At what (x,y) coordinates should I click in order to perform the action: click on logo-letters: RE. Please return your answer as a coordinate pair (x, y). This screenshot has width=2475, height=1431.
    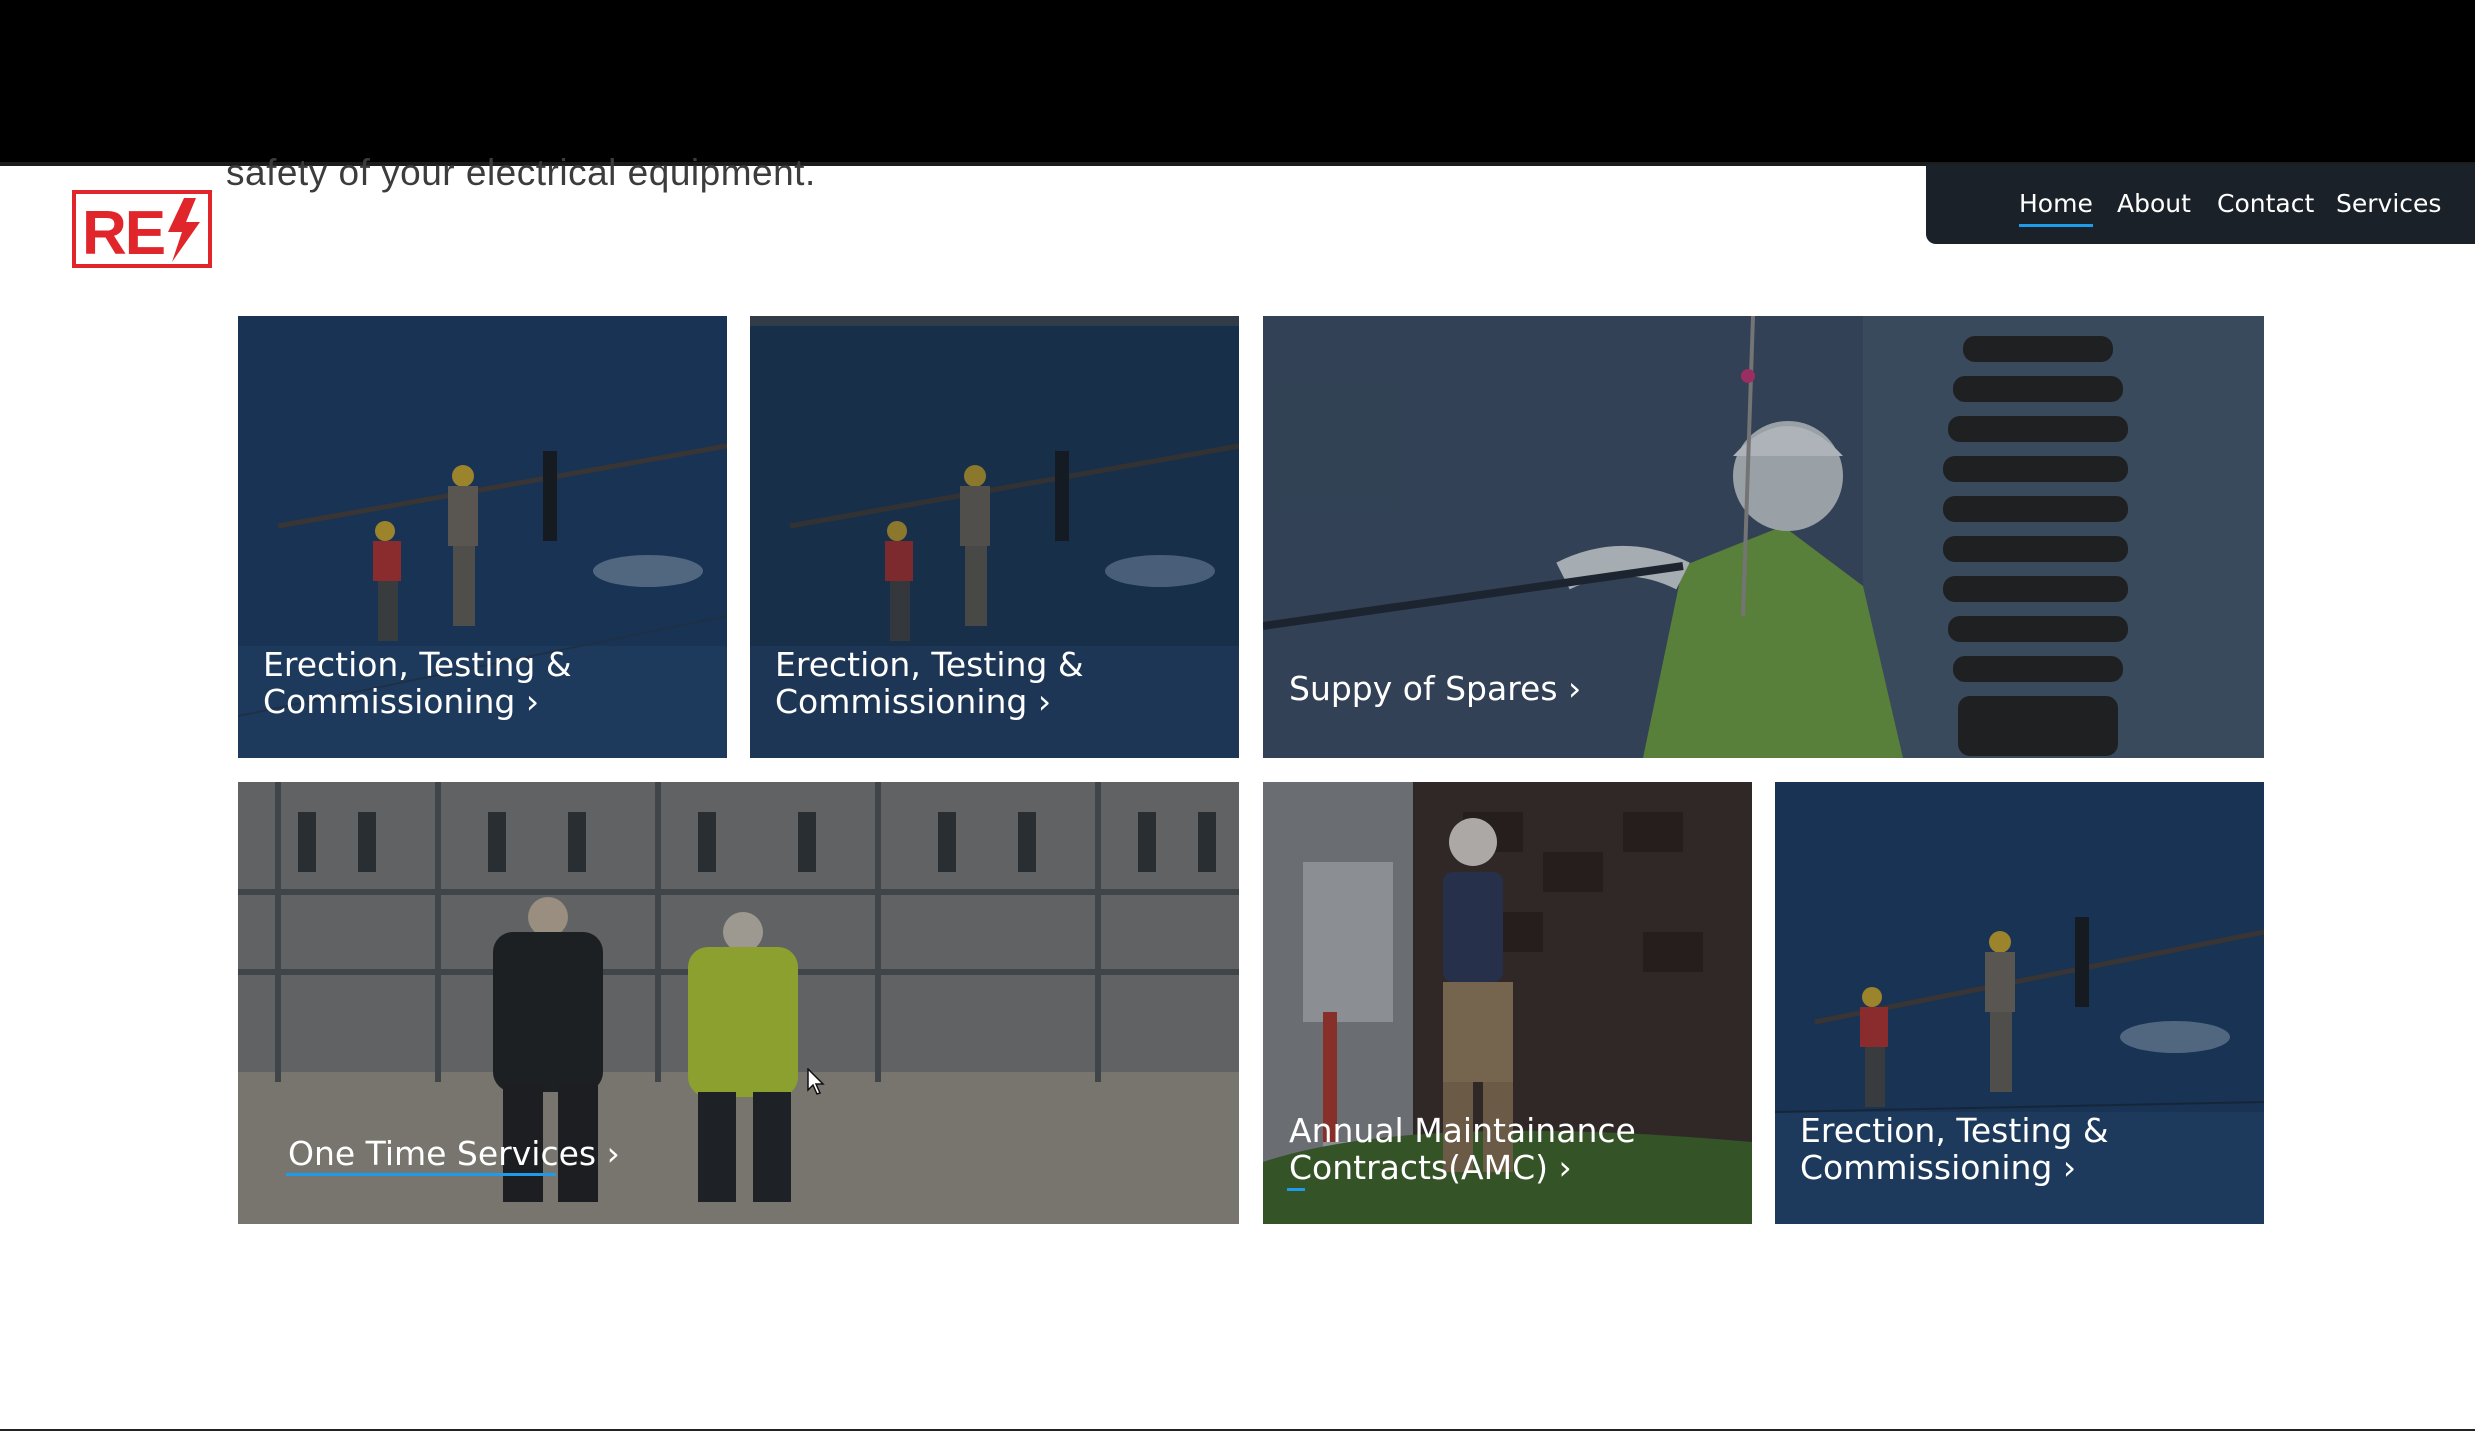
    Looking at the image, I should click on (123, 233).